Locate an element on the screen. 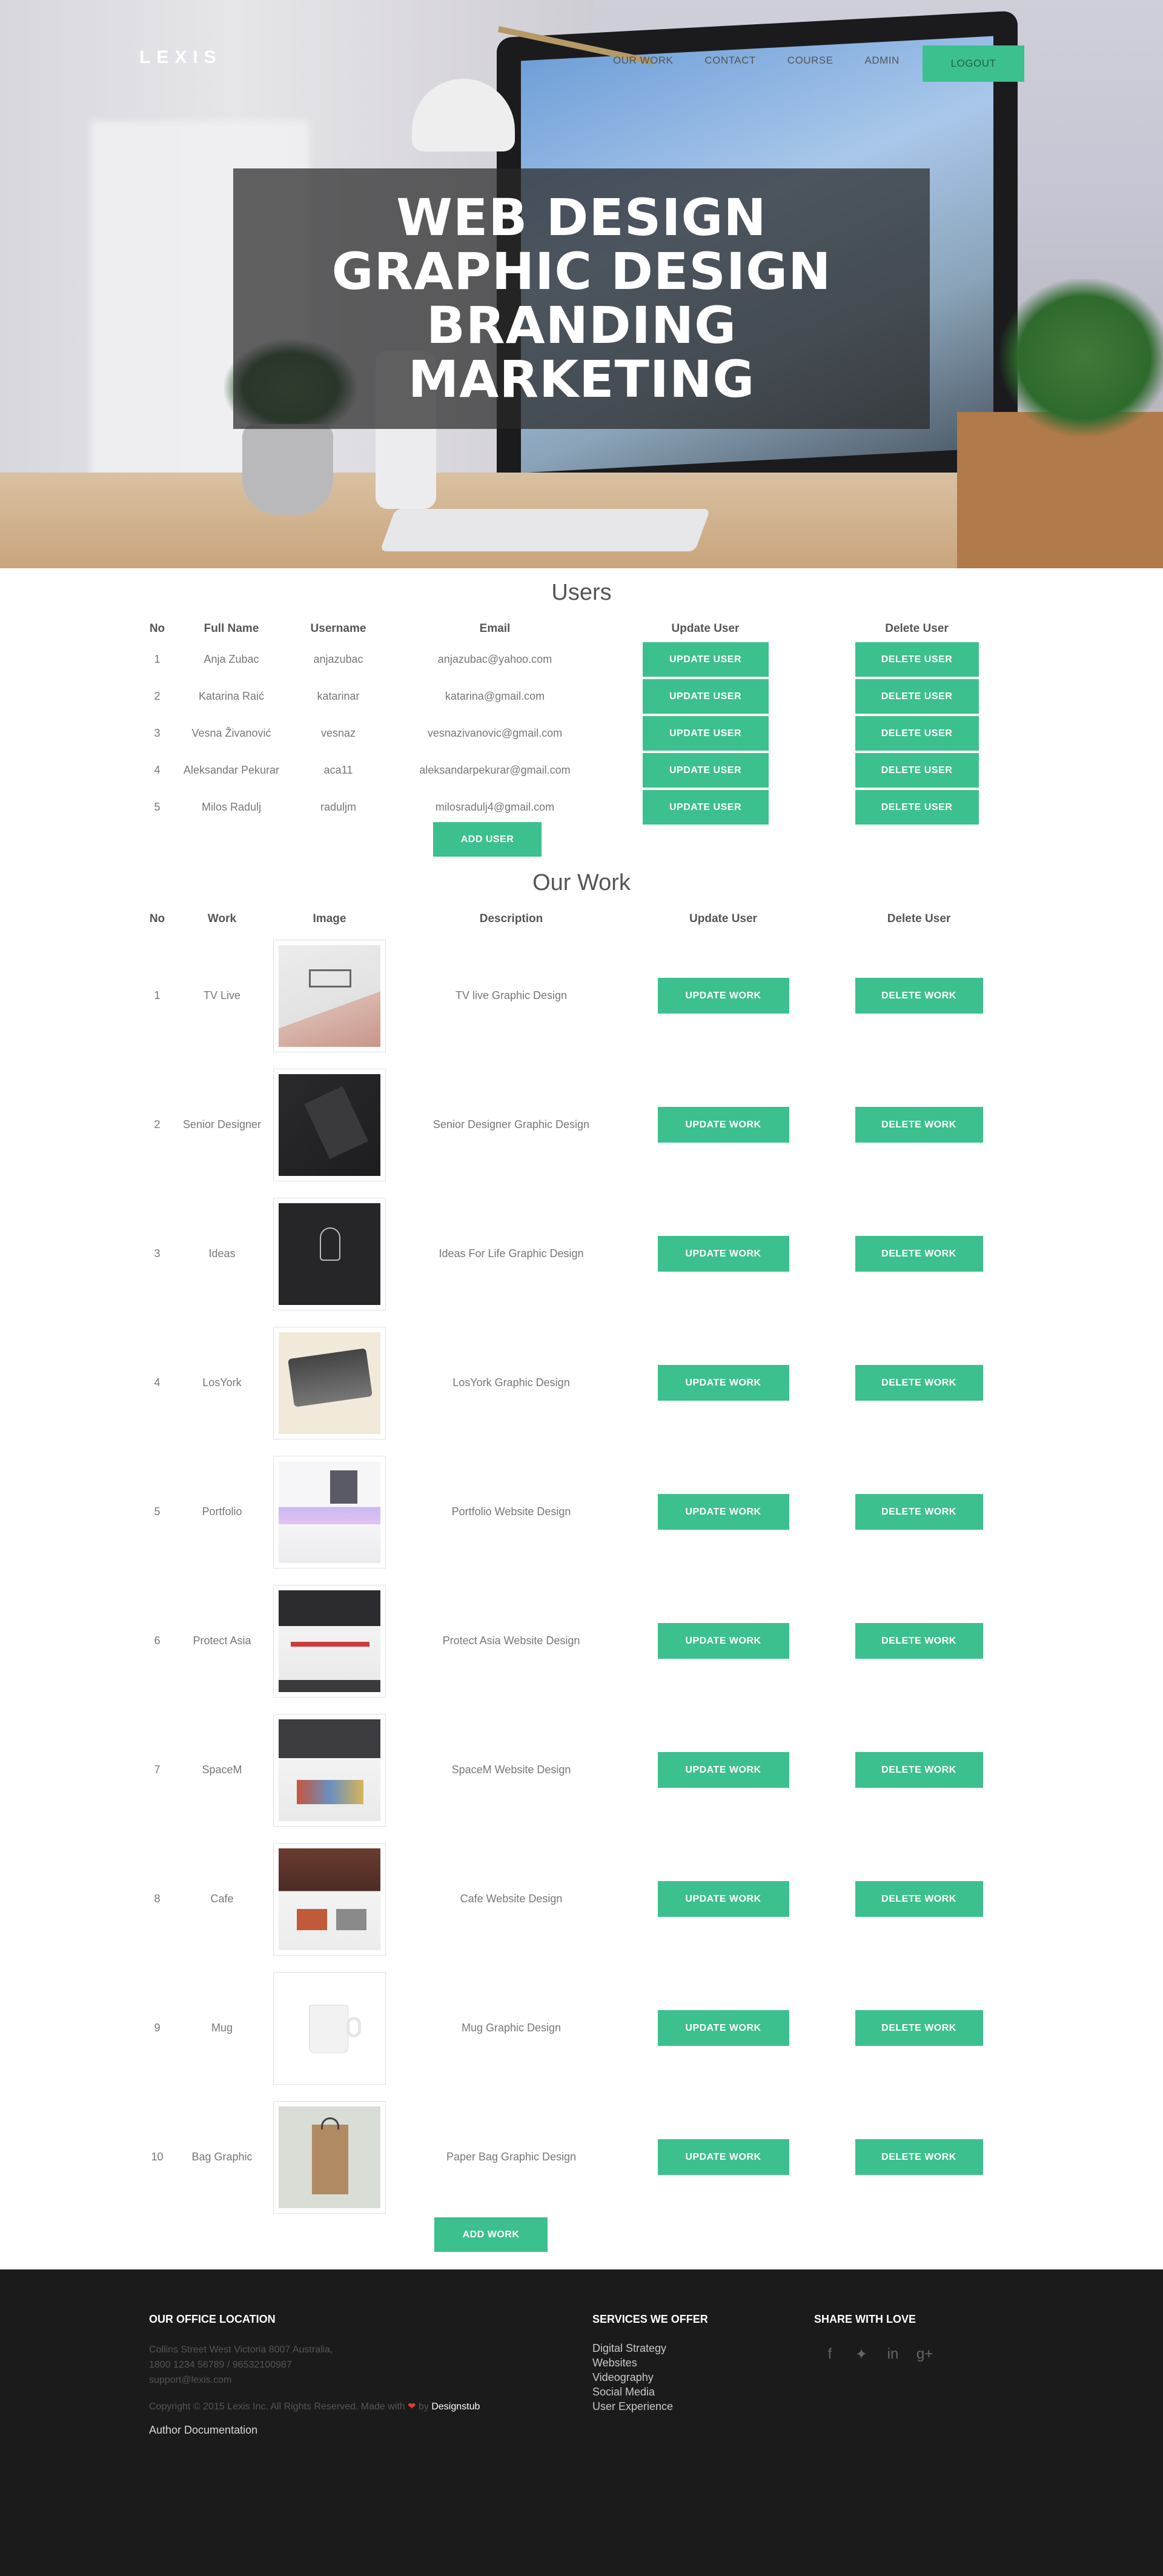  user-username: raduljm is located at coordinates (338, 807).